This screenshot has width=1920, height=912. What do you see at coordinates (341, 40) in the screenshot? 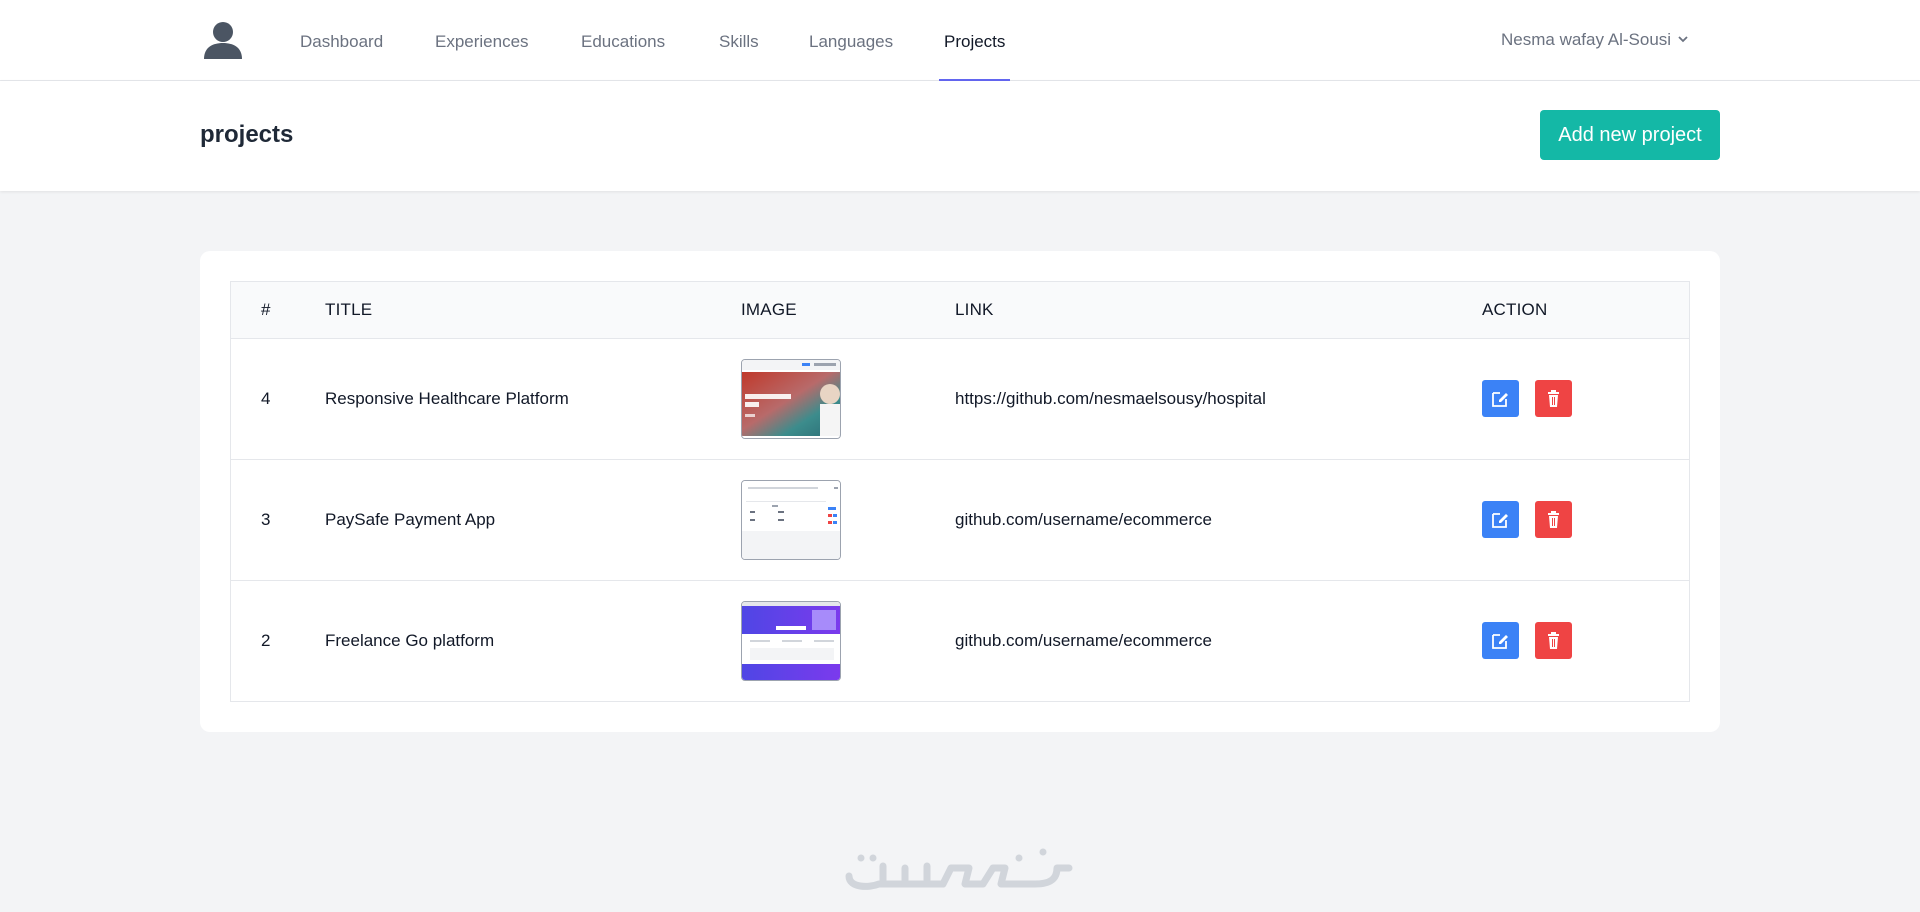
I see `nav-link-dashboard: Dashboard` at bounding box center [341, 40].